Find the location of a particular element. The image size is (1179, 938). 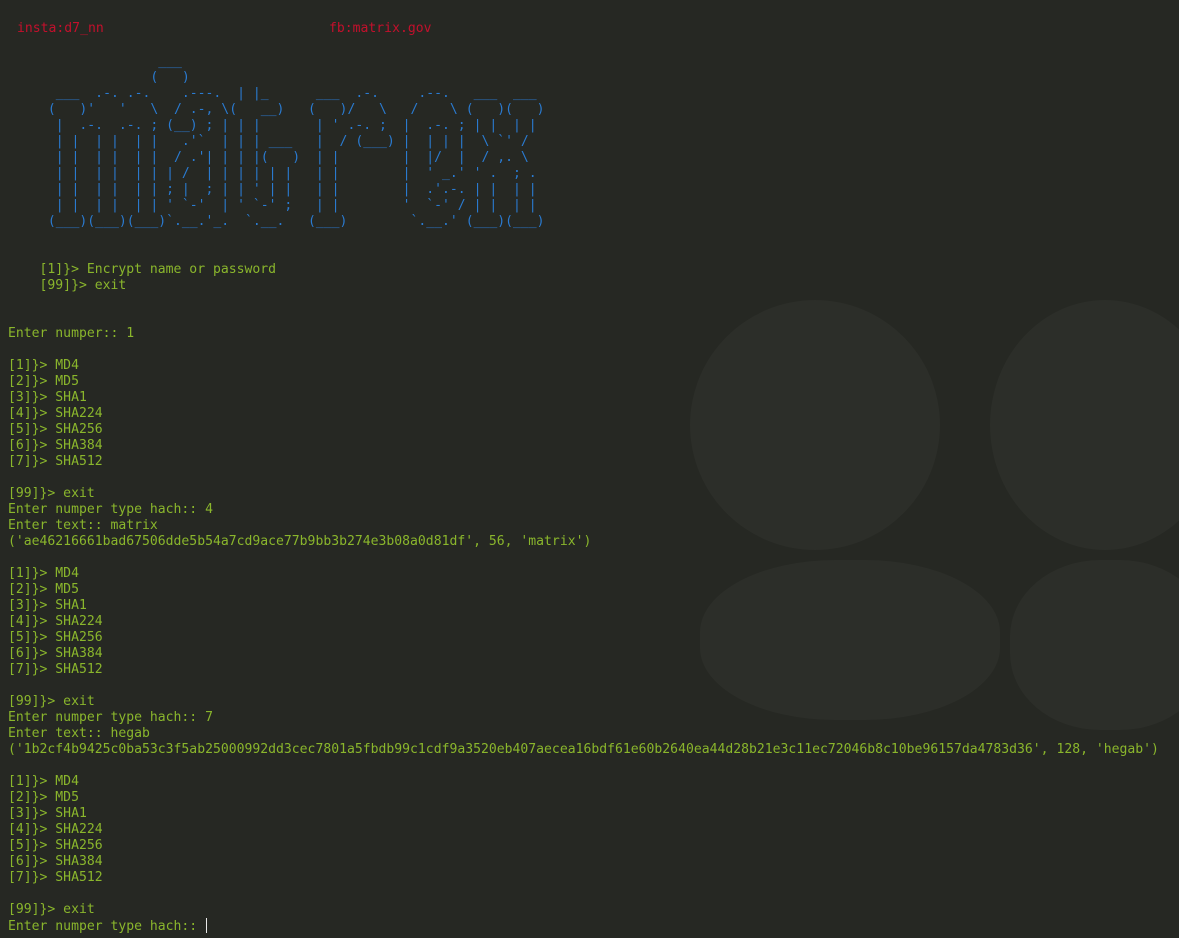

text-prompt: Enter text:: hegab is located at coordinates (79, 733).